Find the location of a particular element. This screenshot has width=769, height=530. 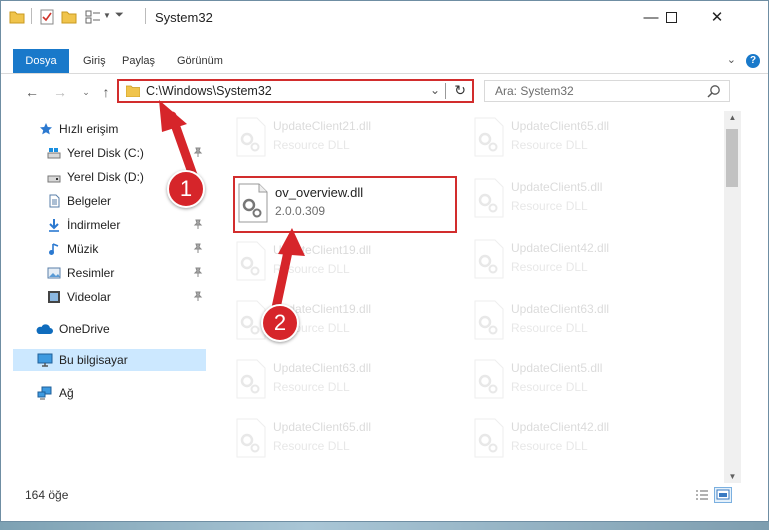

scroll-thumb is located at coordinates (732, 158).